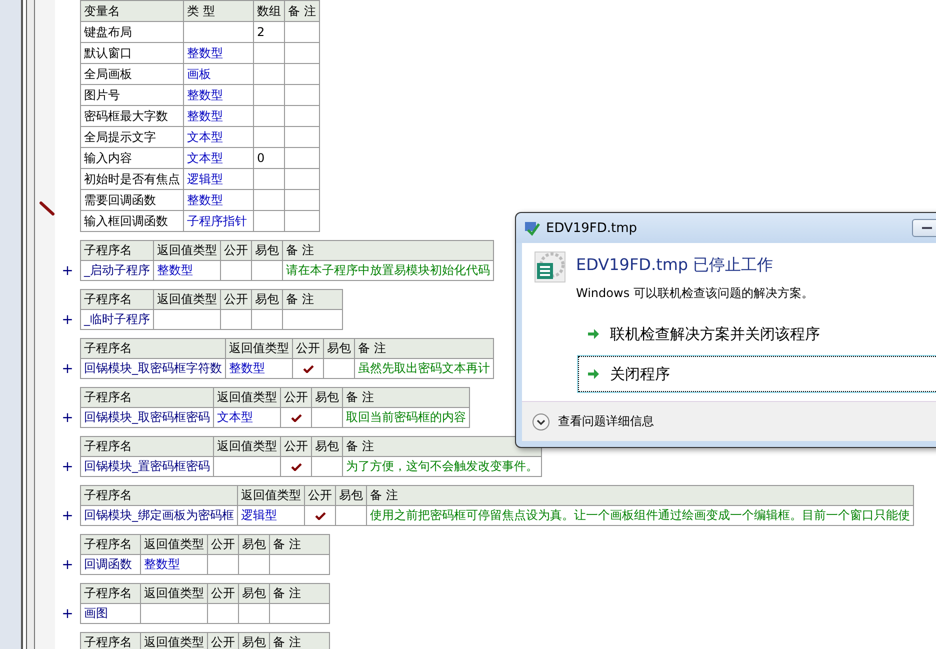 The image size is (936, 649). What do you see at coordinates (159, 516) in the screenshot?
I see `table-cell: 回锅模块_绑定画板为密码框` at bounding box center [159, 516].